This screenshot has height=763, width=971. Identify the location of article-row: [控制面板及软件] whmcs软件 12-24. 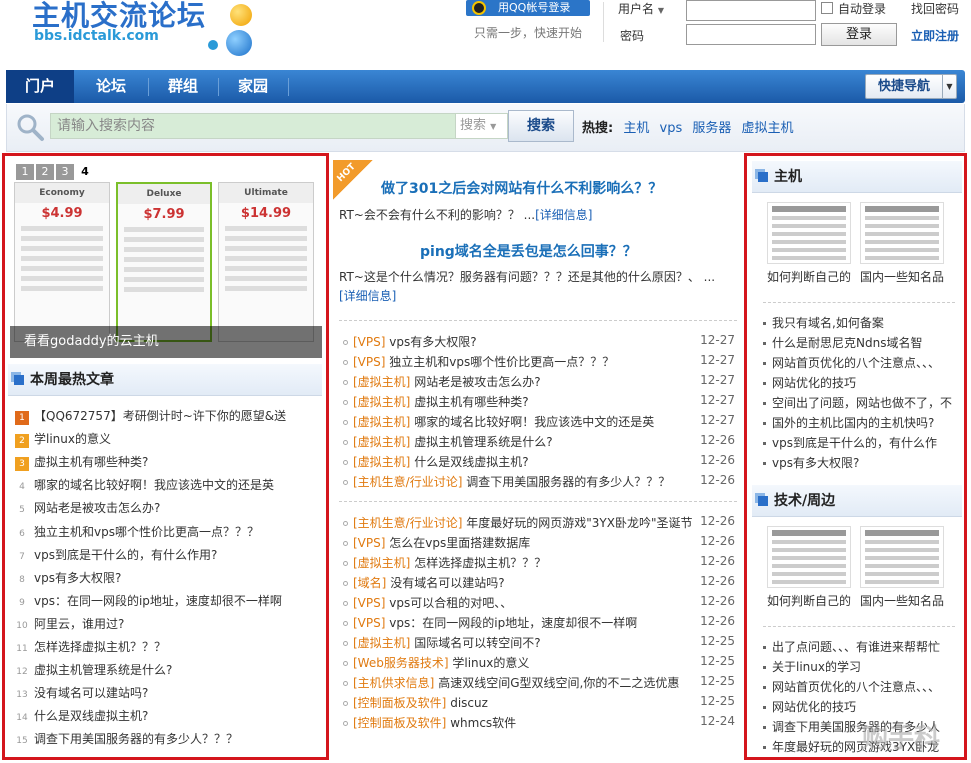
(539, 722).